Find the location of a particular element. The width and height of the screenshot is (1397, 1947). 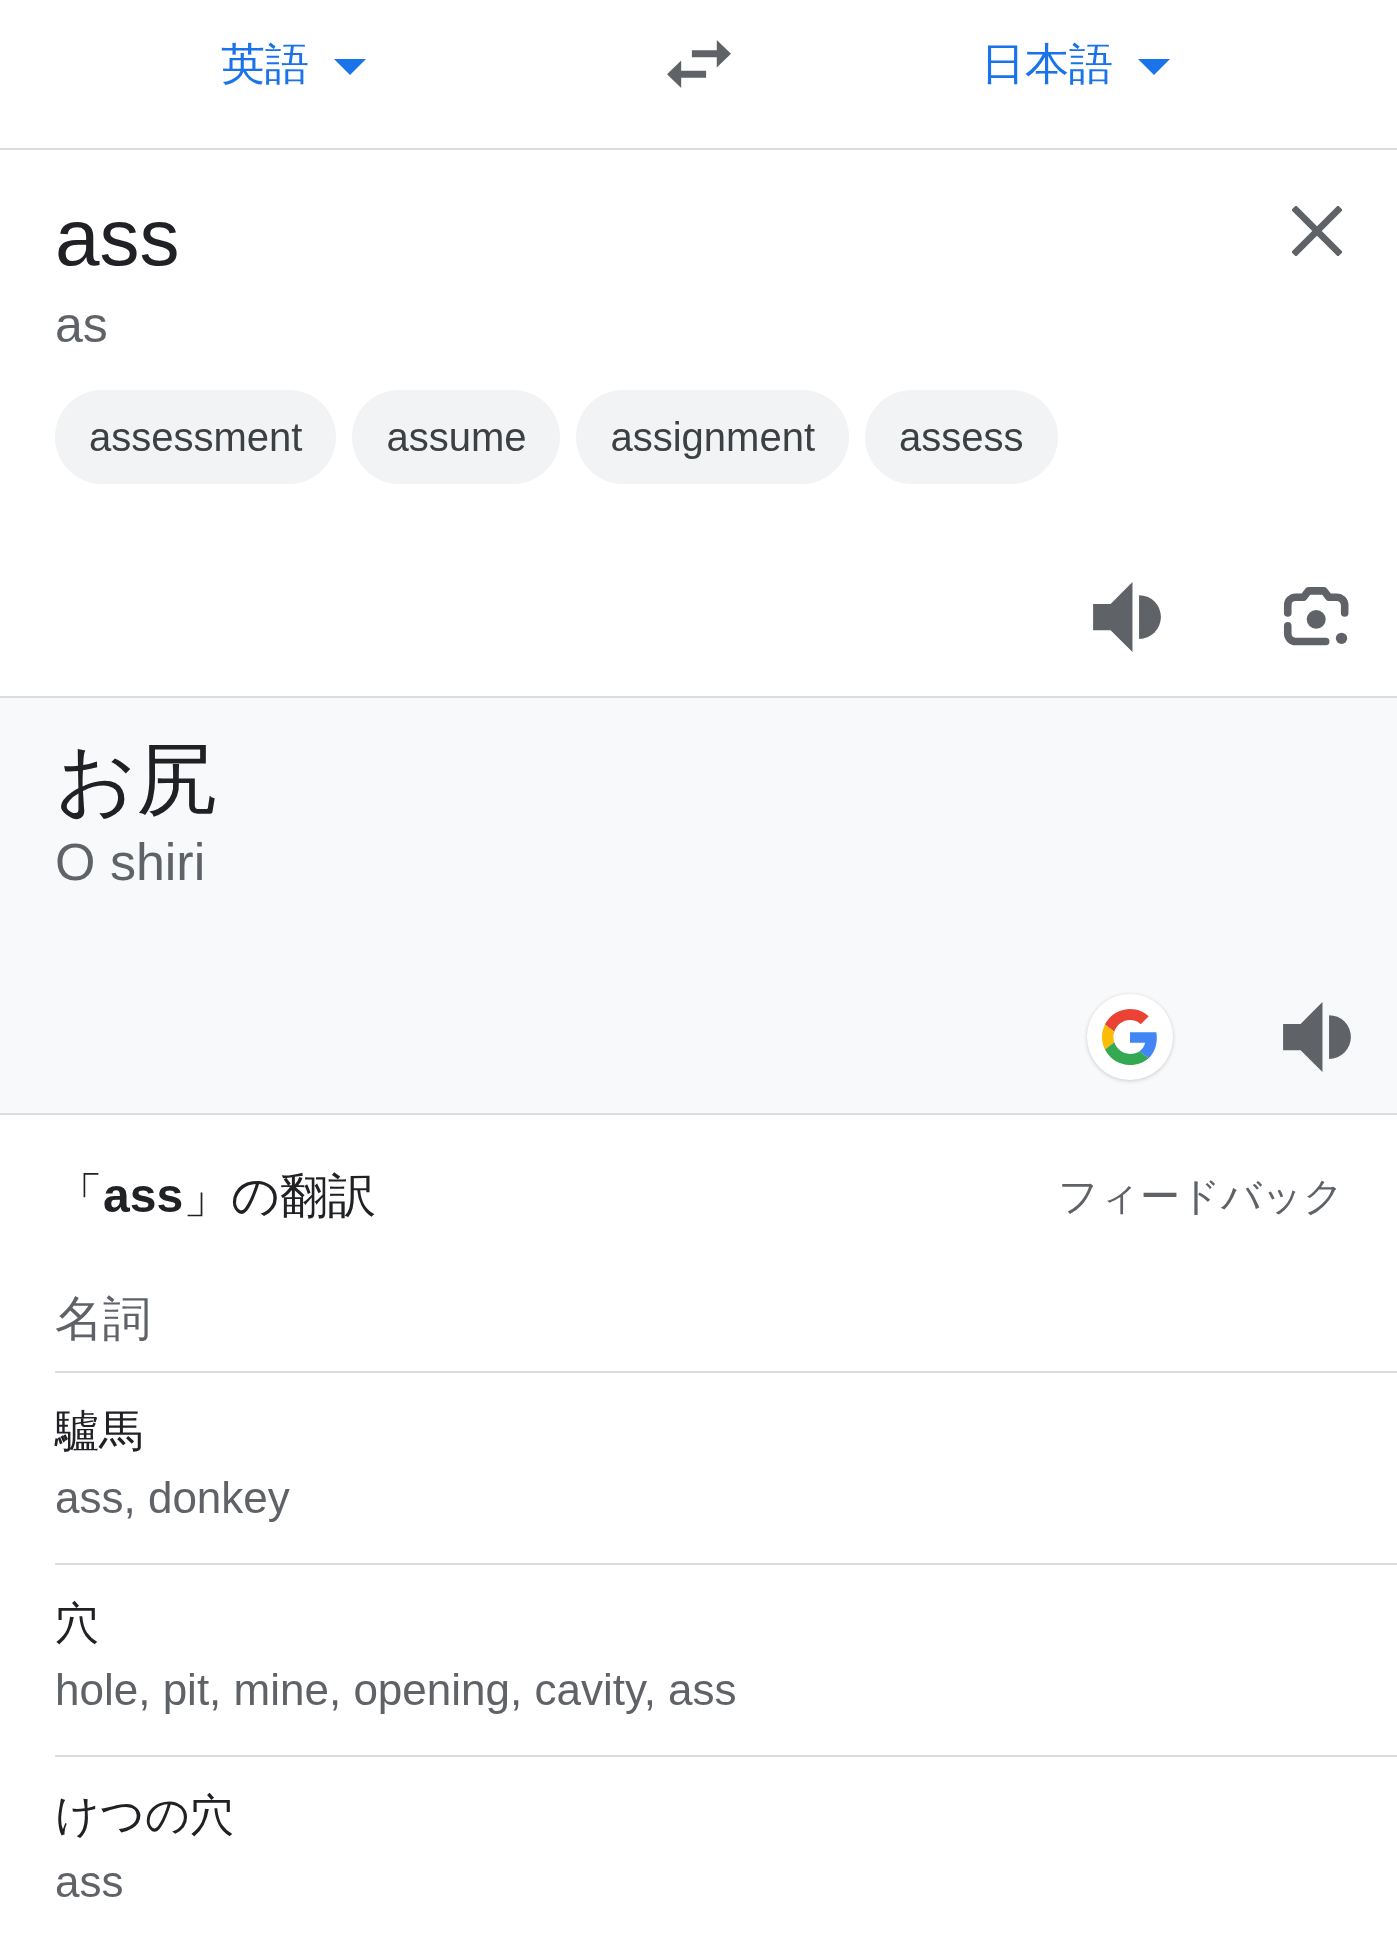

feedback-link: フィードバック is located at coordinates (1201, 1196).